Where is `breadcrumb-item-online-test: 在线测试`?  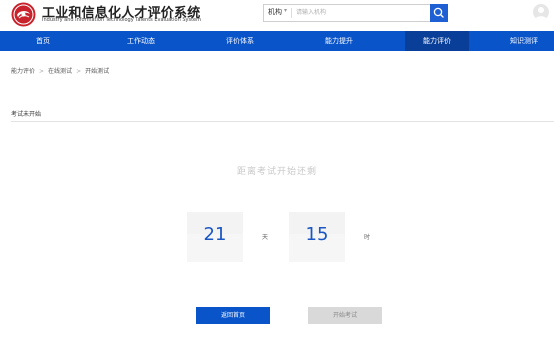 breadcrumb-item-online-test: 在线测试 is located at coordinates (60, 71).